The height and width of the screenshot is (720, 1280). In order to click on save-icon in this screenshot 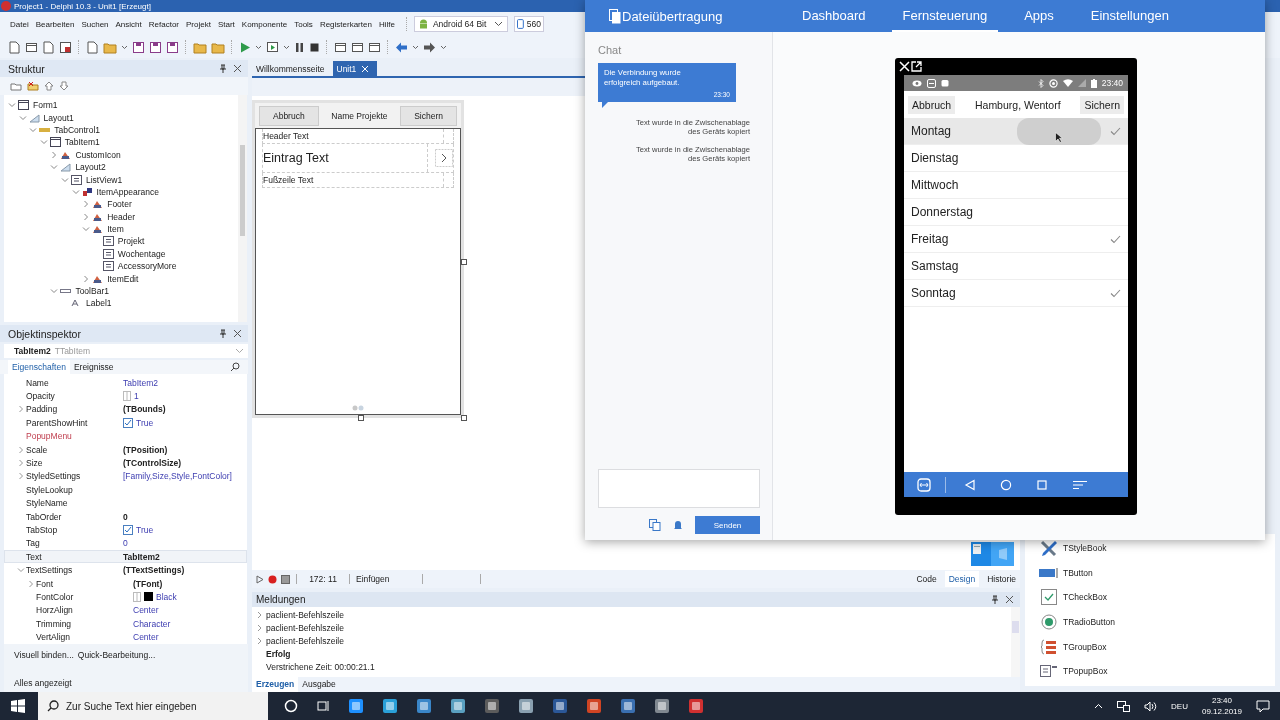, I will do `click(138, 47)`.